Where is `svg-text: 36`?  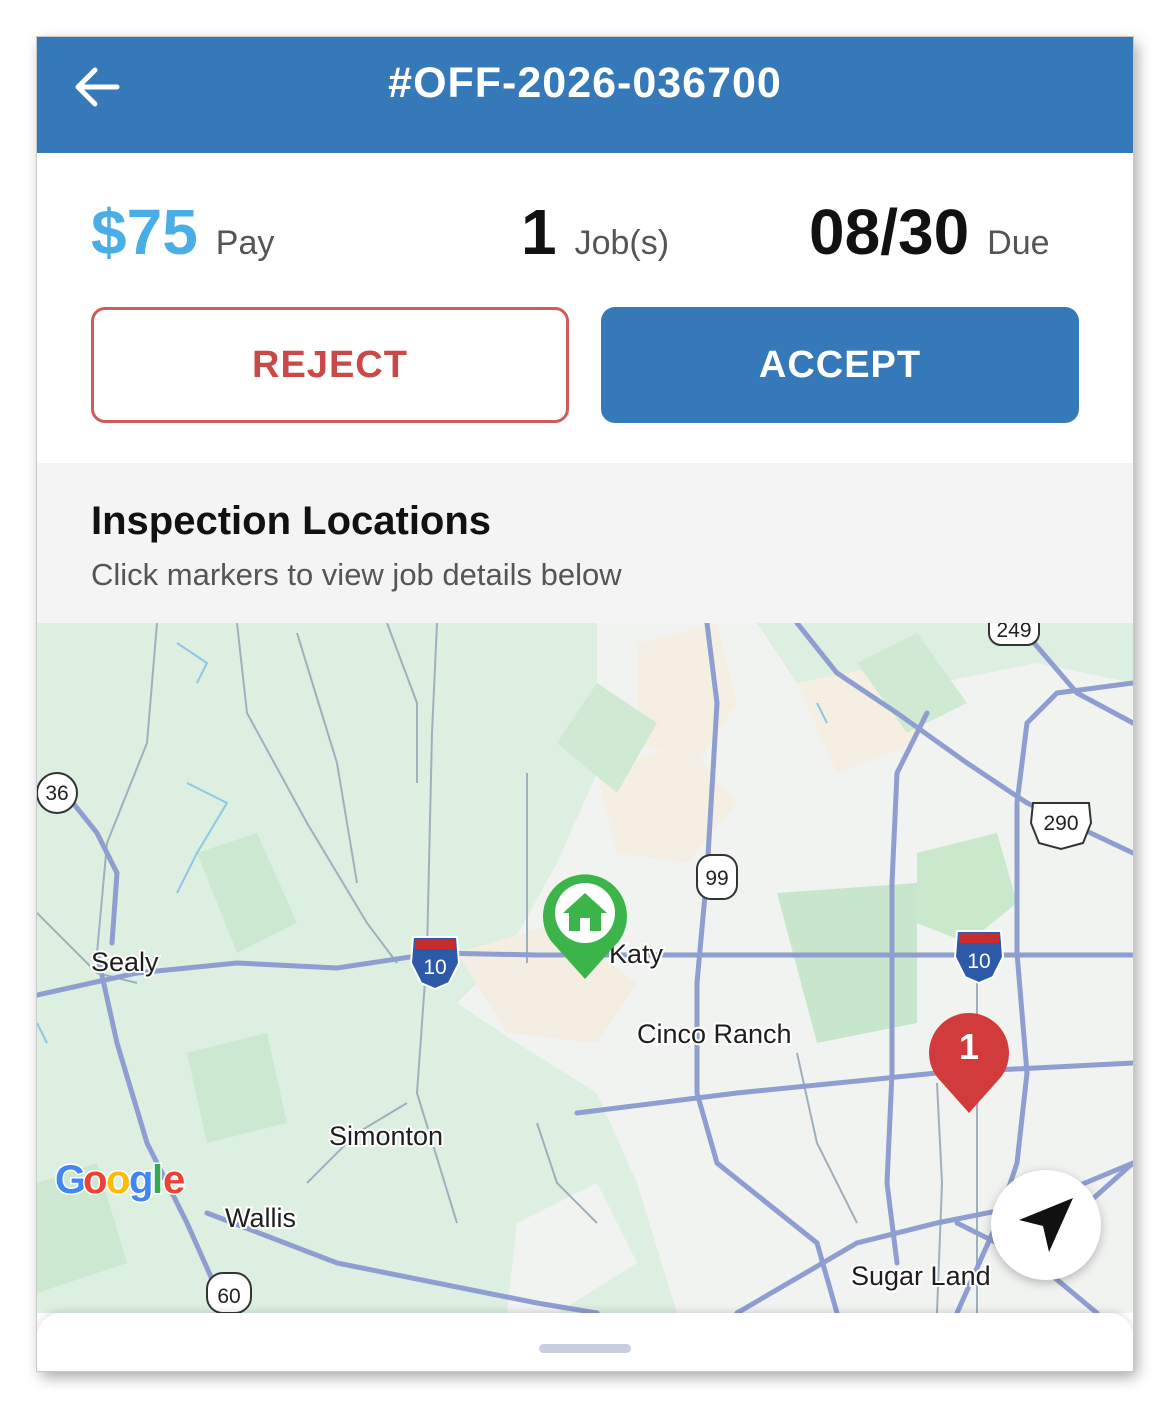 svg-text: 36 is located at coordinates (56, 793).